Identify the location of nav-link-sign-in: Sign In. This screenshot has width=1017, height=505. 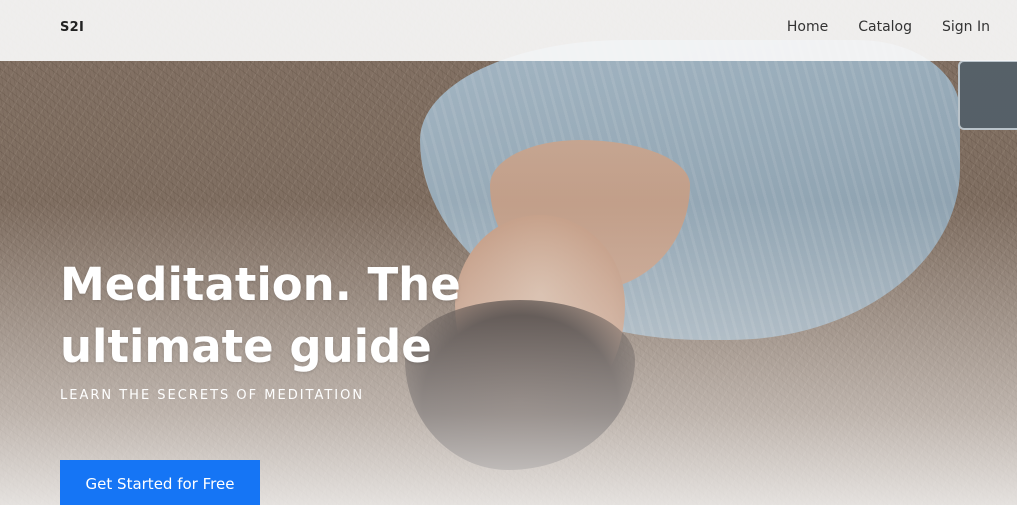
(966, 27).